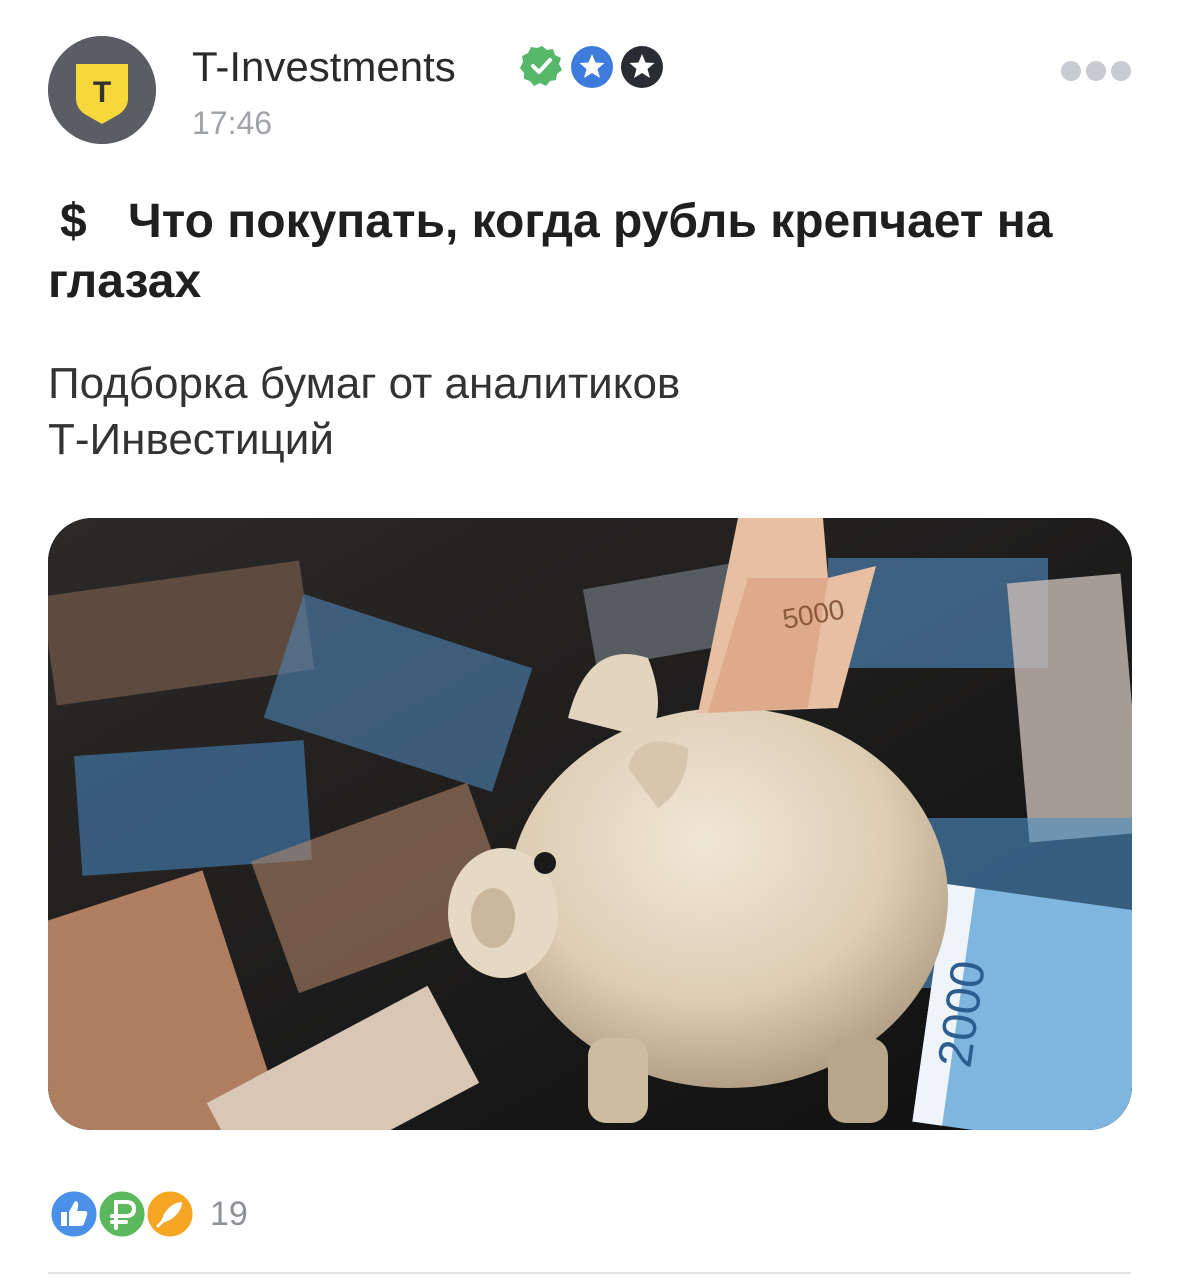  I want to click on author-avatar: T, so click(102, 90).